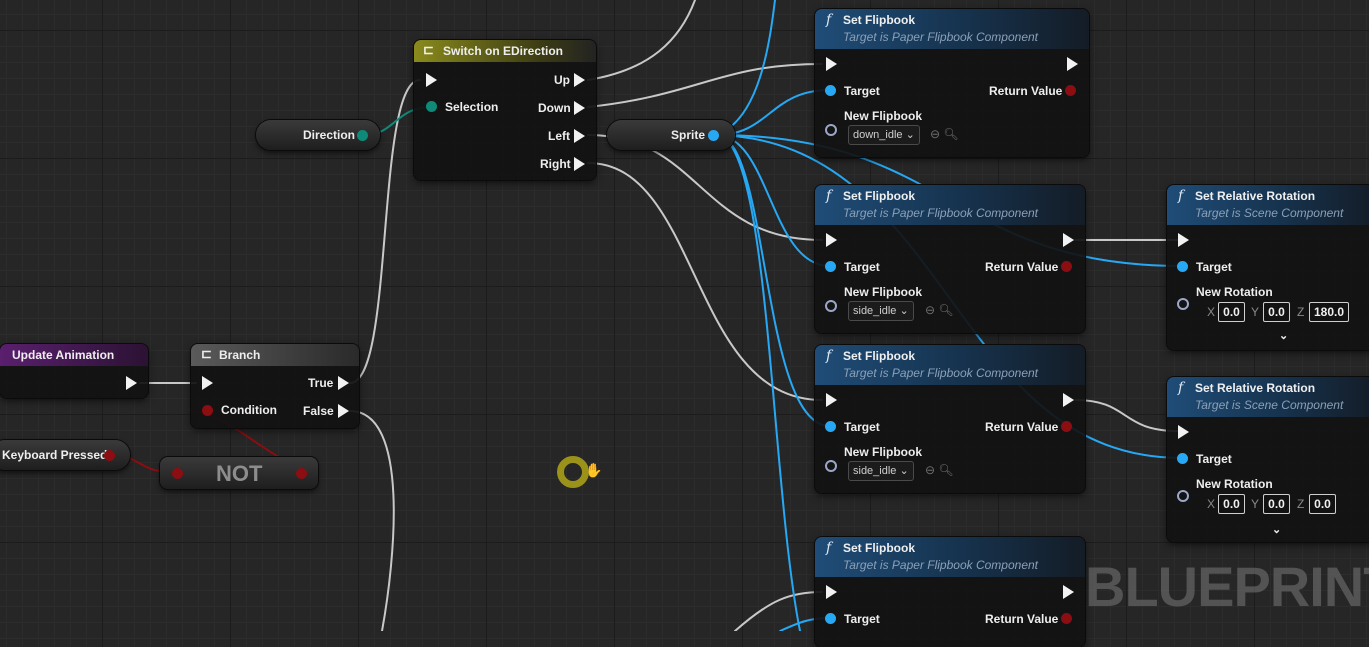  I want to click on switch-up-pin, so click(579, 80).